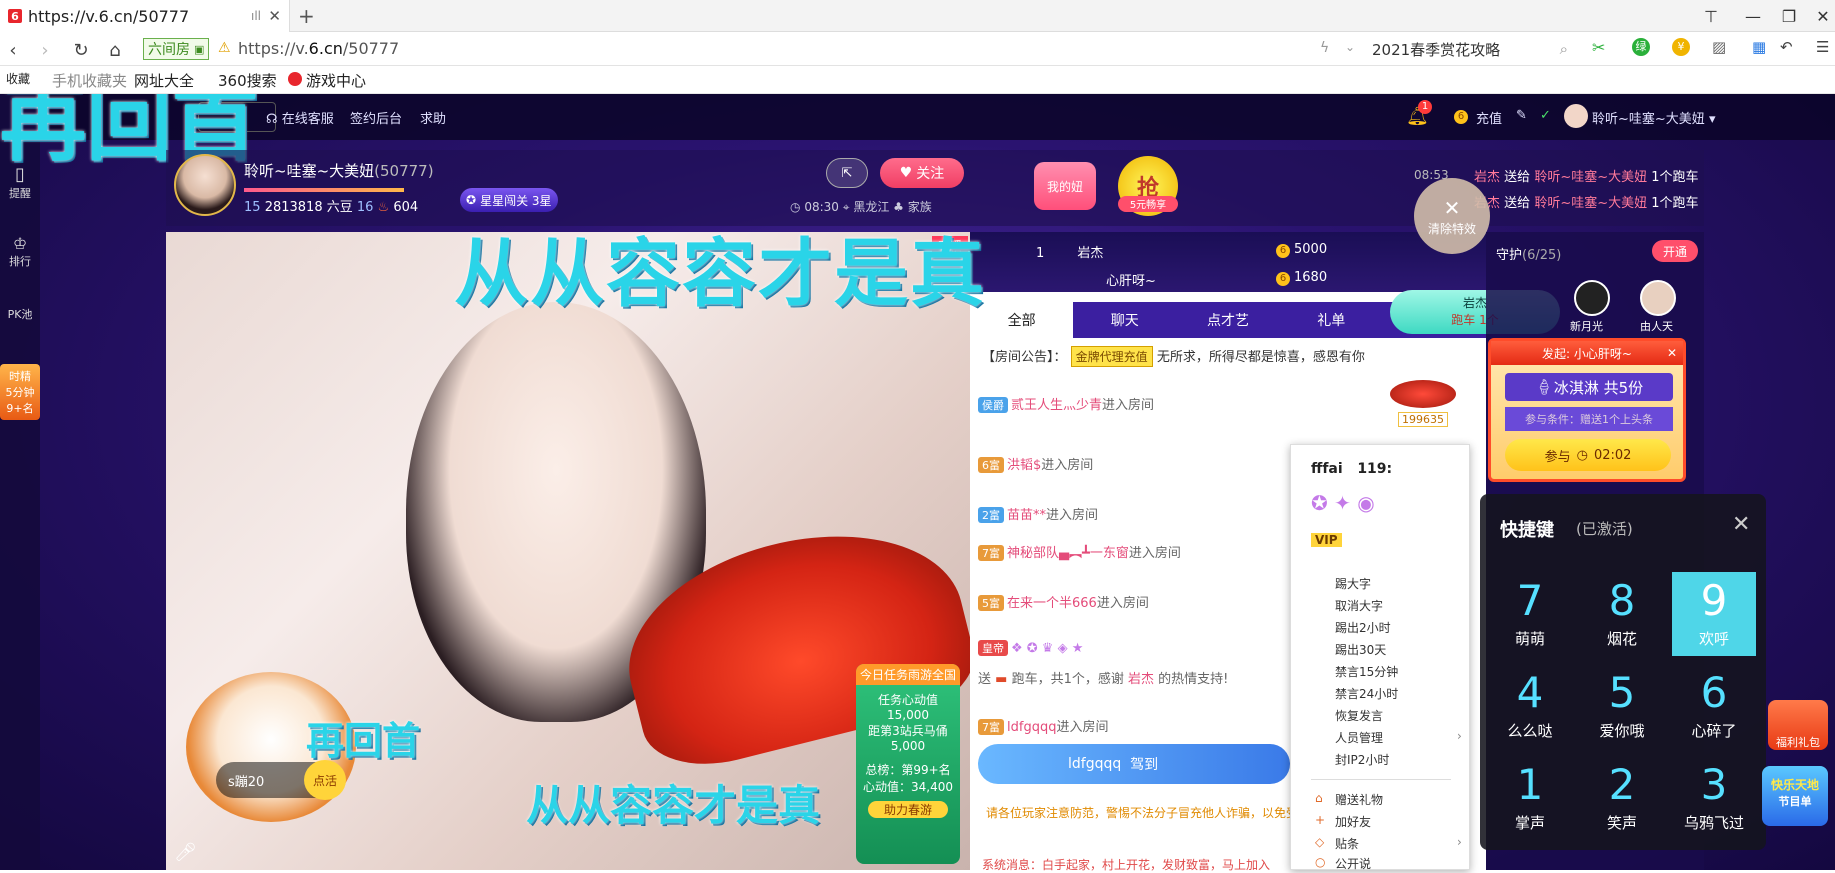 This screenshot has height=873, width=1835. Describe the element at coordinates (1350, 47) in the screenshot. I see `chevron-down-icon: ⌄` at that location.